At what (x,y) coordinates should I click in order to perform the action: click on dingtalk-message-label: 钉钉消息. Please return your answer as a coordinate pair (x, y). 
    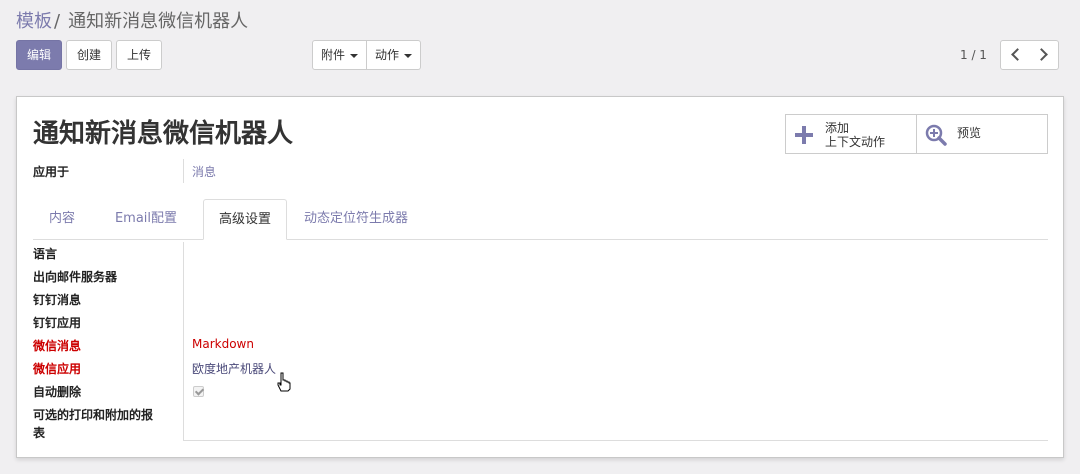
    Looking at the image, I should click on (57, 300).